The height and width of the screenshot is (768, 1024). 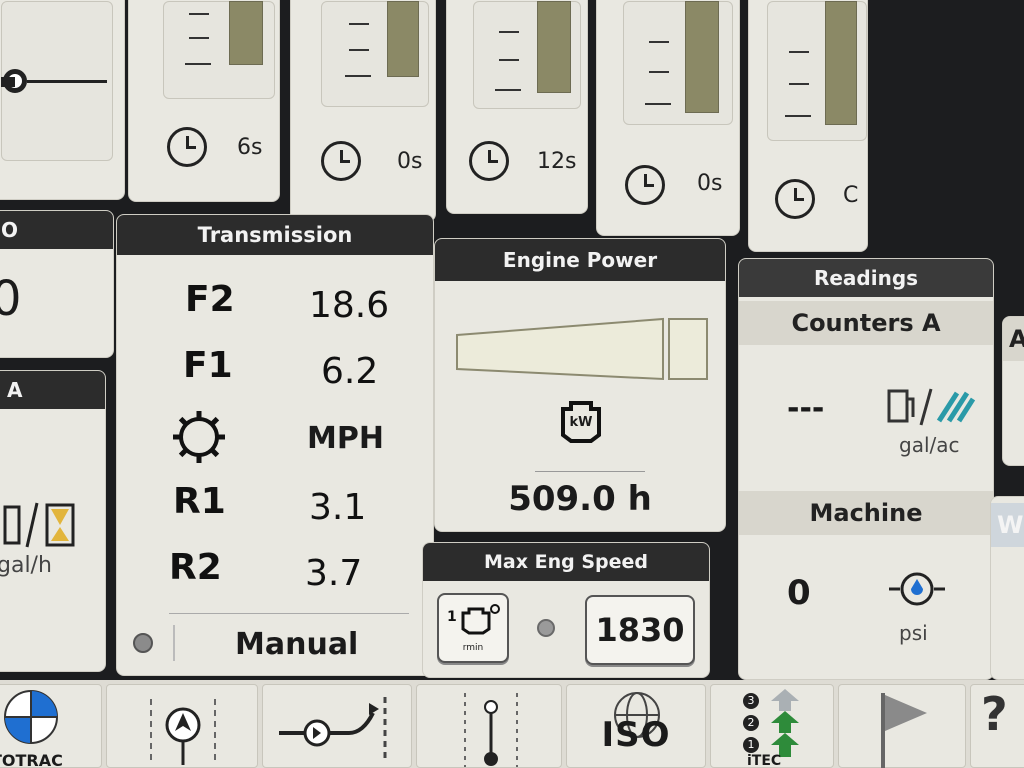 What do you see at coordinates (866, 278) in the screenshot?
I see `readings-title: Readings` at bounding box center [866, 278].